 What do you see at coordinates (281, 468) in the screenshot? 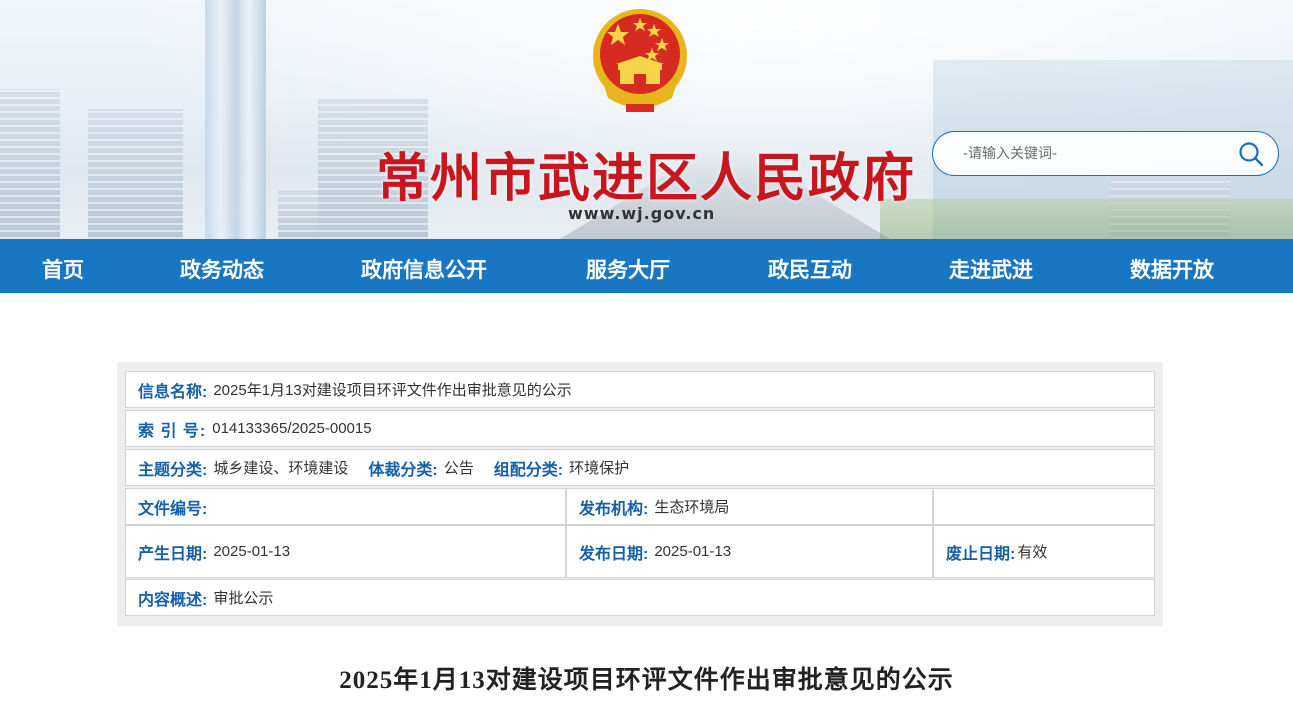
I see `info-topic-value: 城乡建设、环境建设` at bounding box center [281, 468].